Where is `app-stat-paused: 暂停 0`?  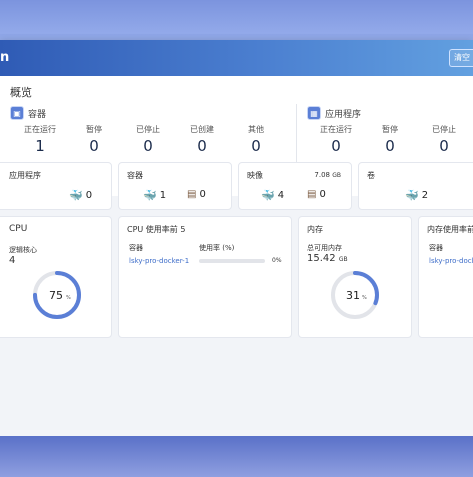 app-stat-paused: 暂停 0 is located at coordinates (390, 139).